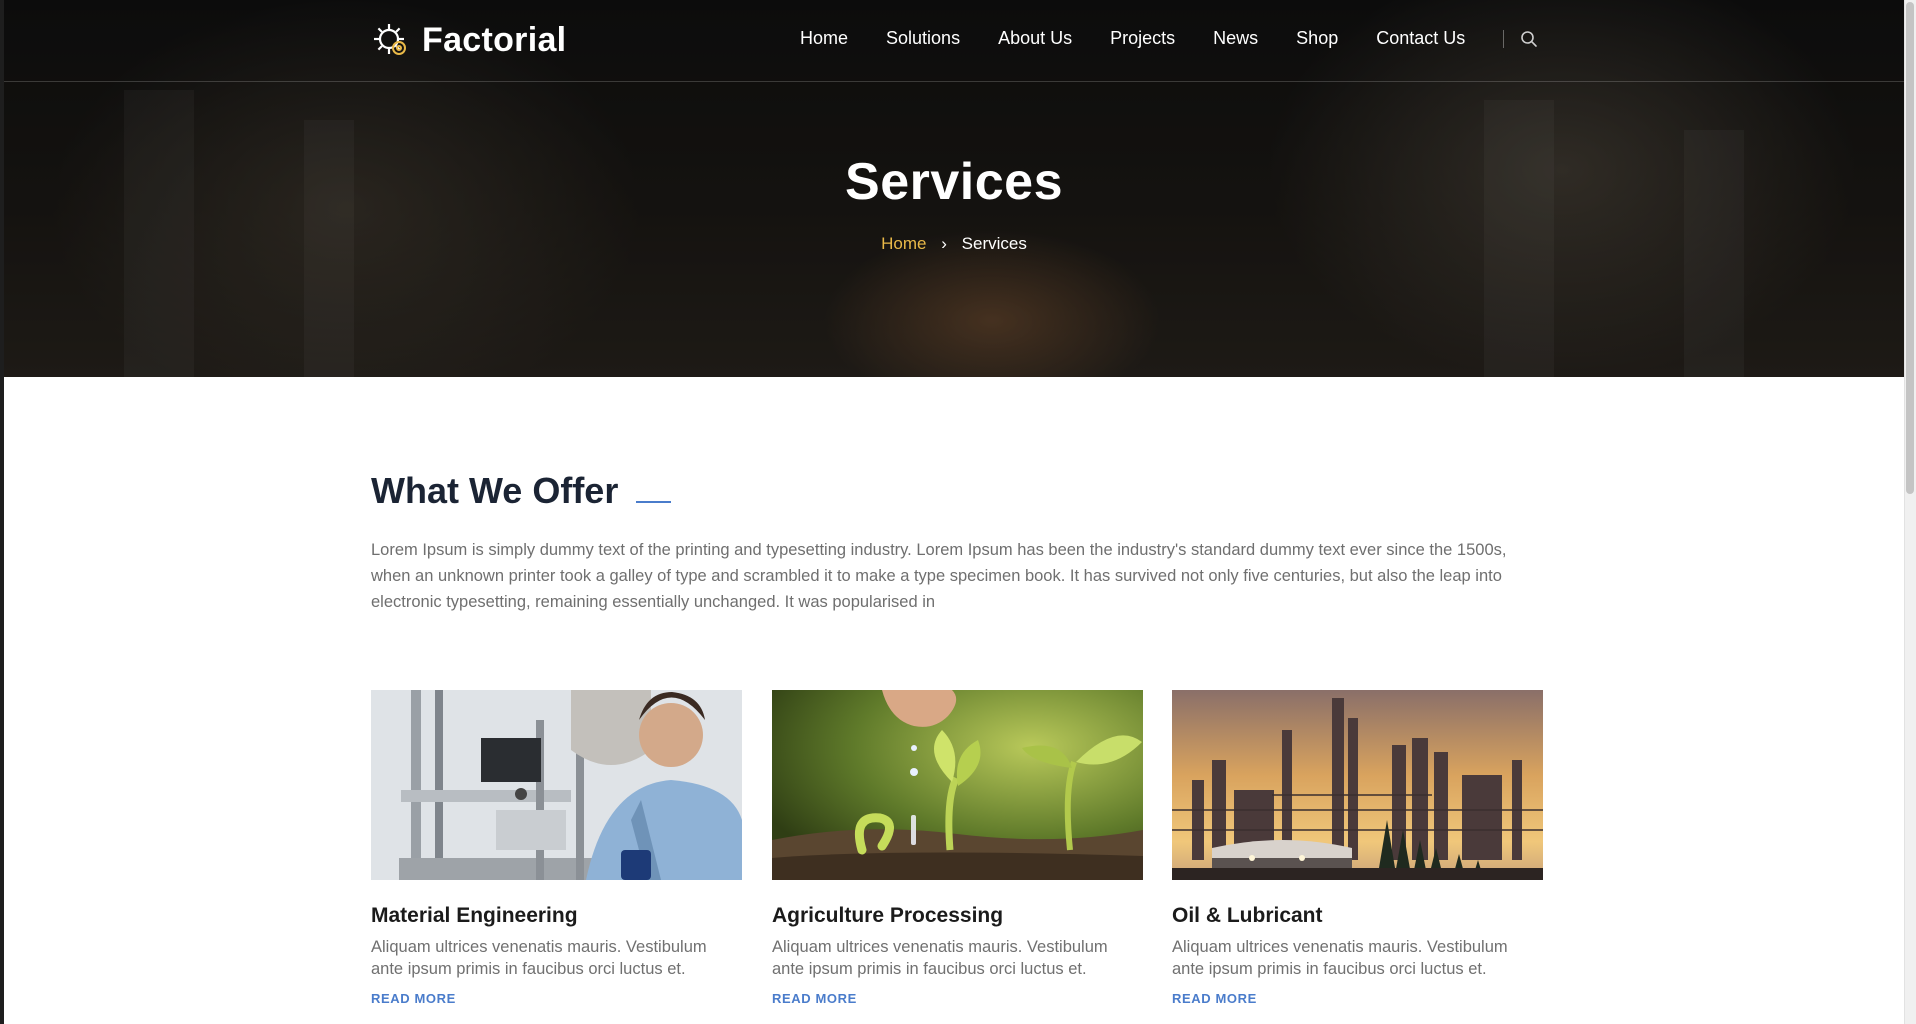  I want to click on service-image-refinery, so click(1357, 785).